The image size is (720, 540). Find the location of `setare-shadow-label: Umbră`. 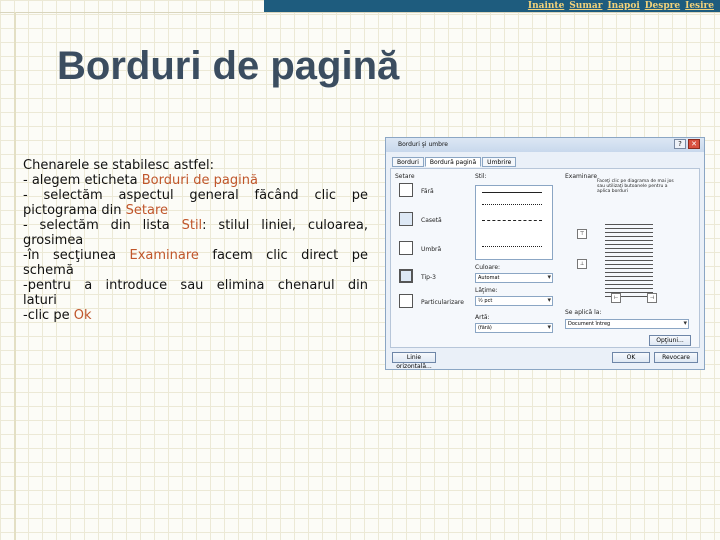

setare-shadow-label: Umbră is located at coordinates (431, 249).